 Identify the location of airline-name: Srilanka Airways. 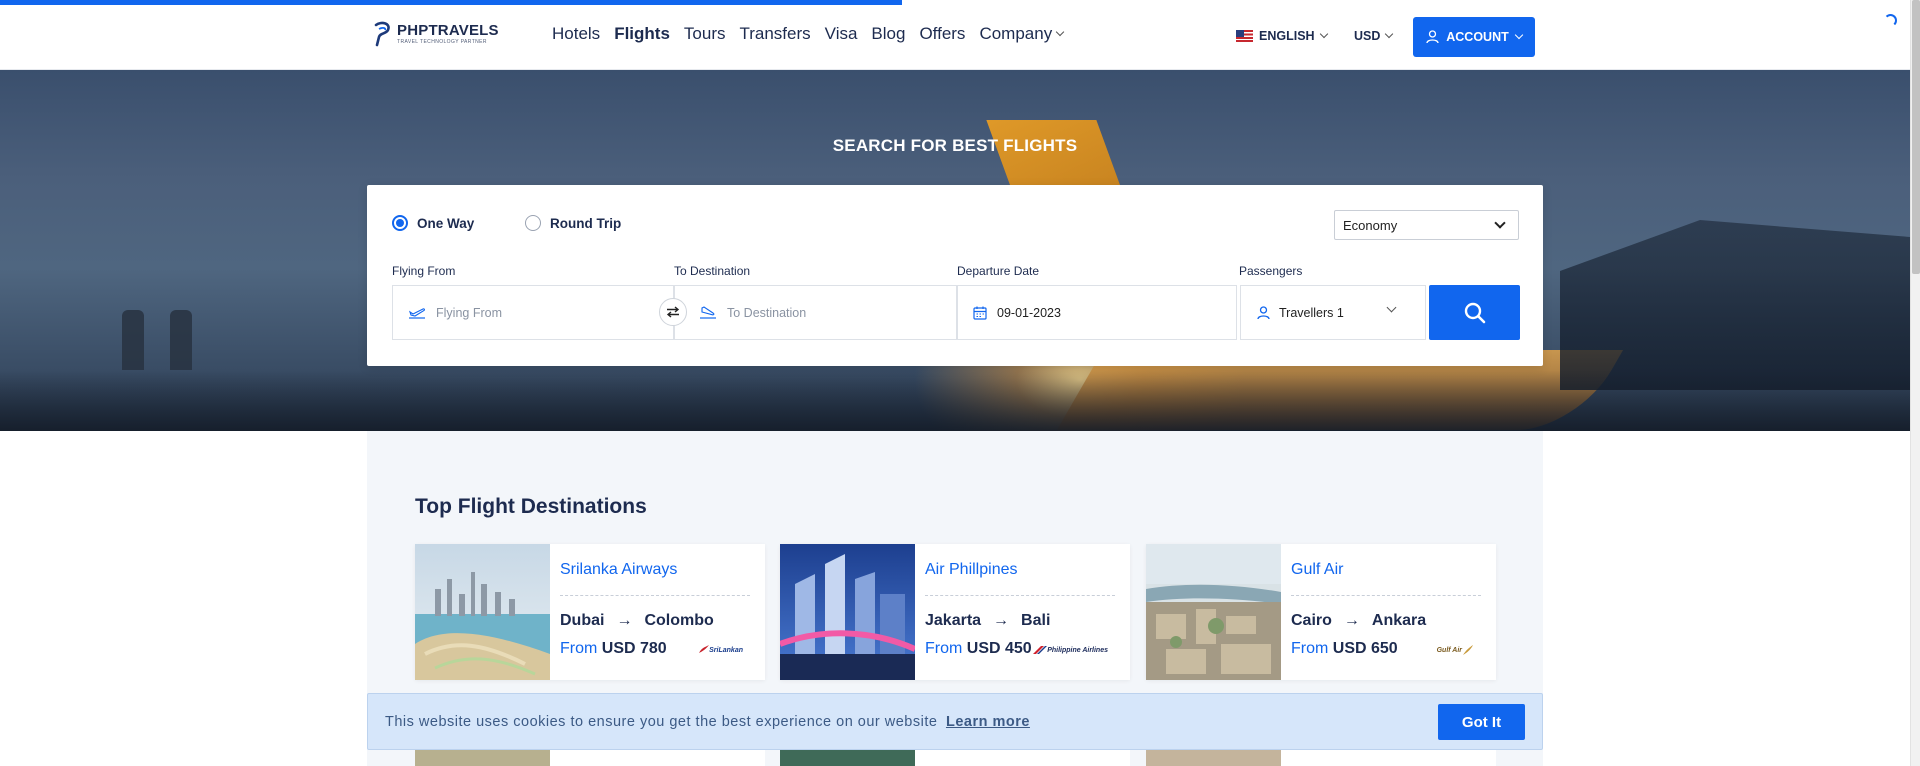
(618, 570).